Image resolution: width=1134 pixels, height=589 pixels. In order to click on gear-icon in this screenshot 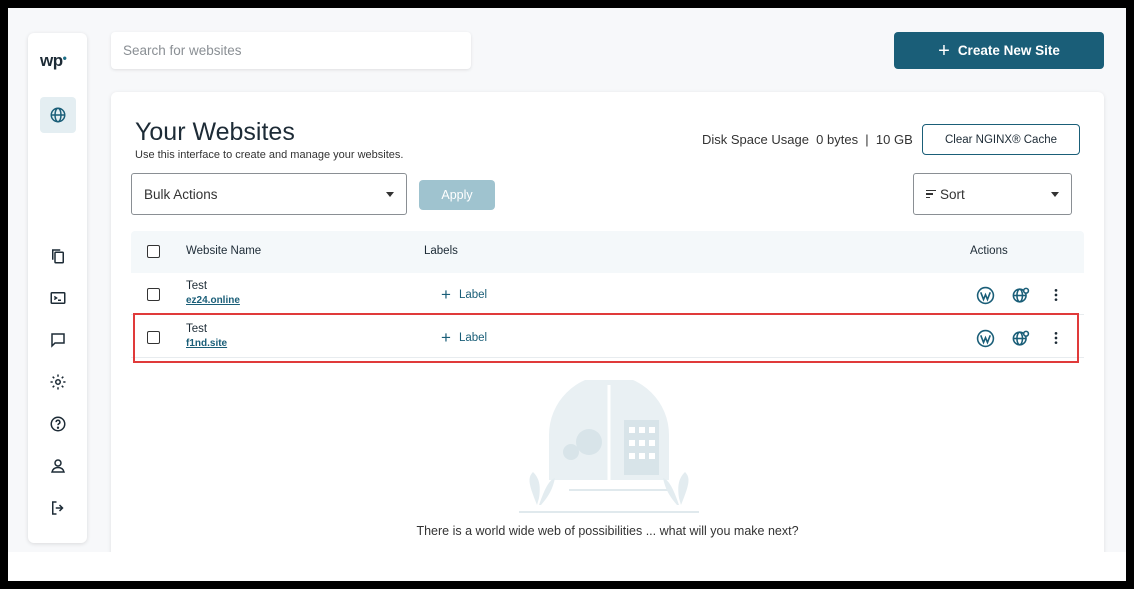, I will do `click(58, 382)`.